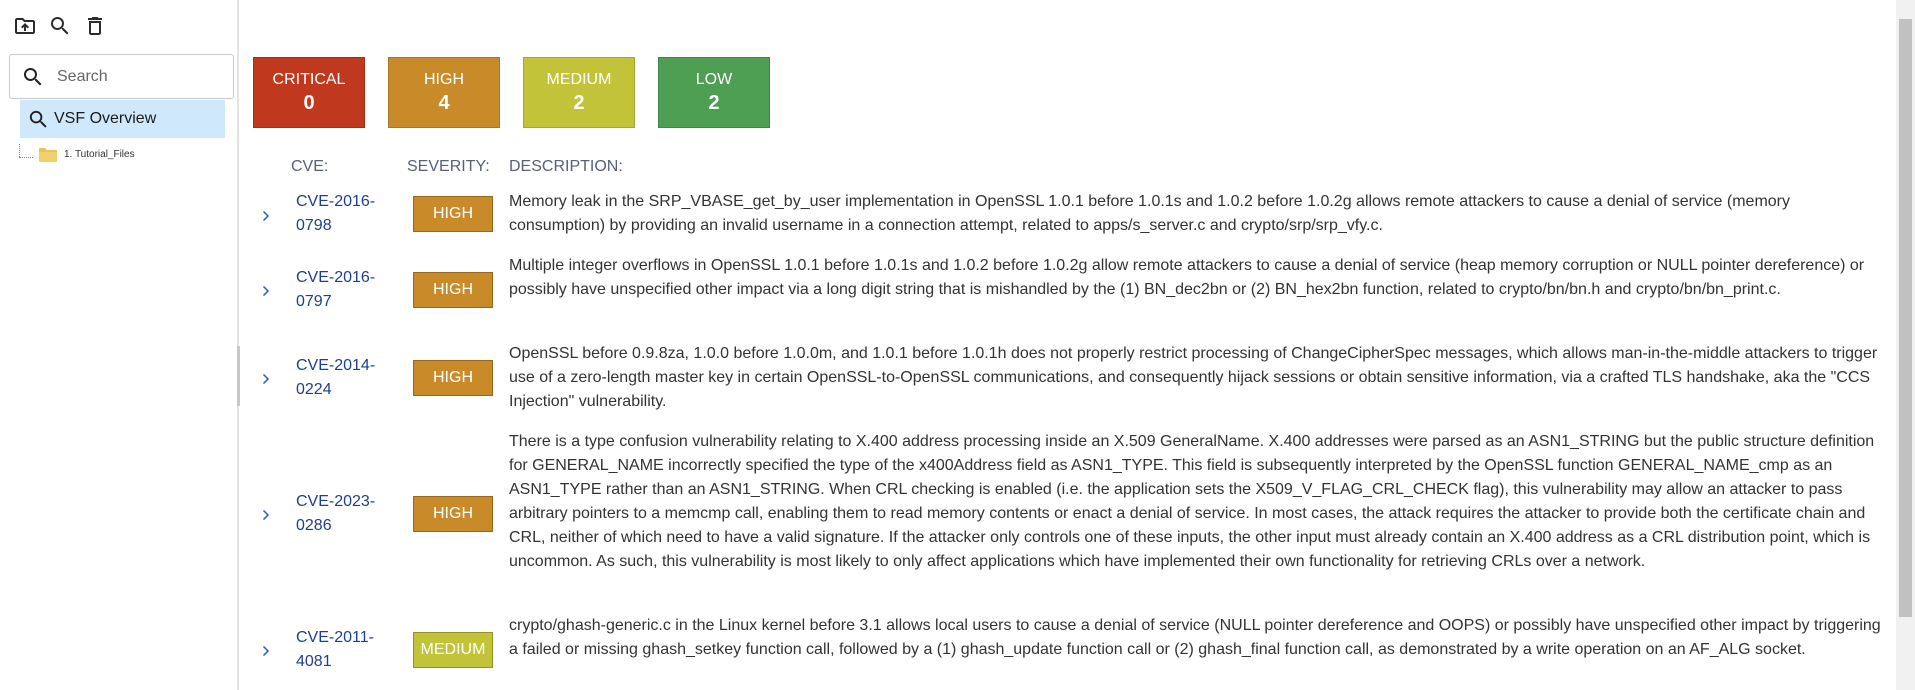 This screenshot has width=1915, height=690. Describe the element at coordinates (341, 214) in the screenshot. I see `cve-link: CVE-2016-0798` at that location.